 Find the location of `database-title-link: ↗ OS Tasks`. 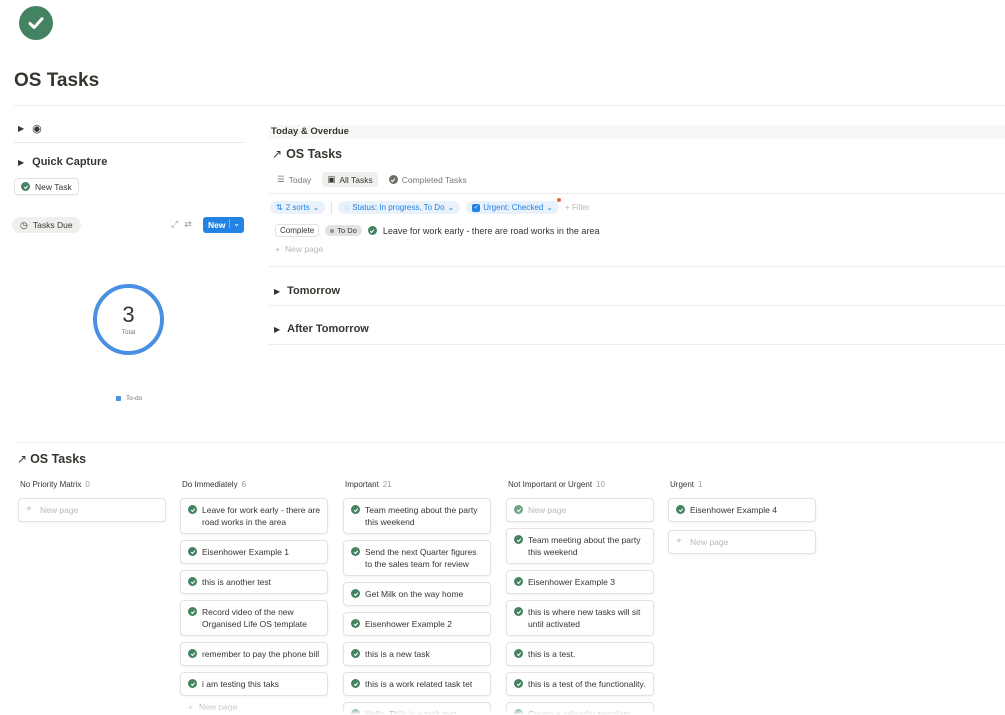

database-title-link: ↗ OS Tasks is located at coordinates (307, 154).